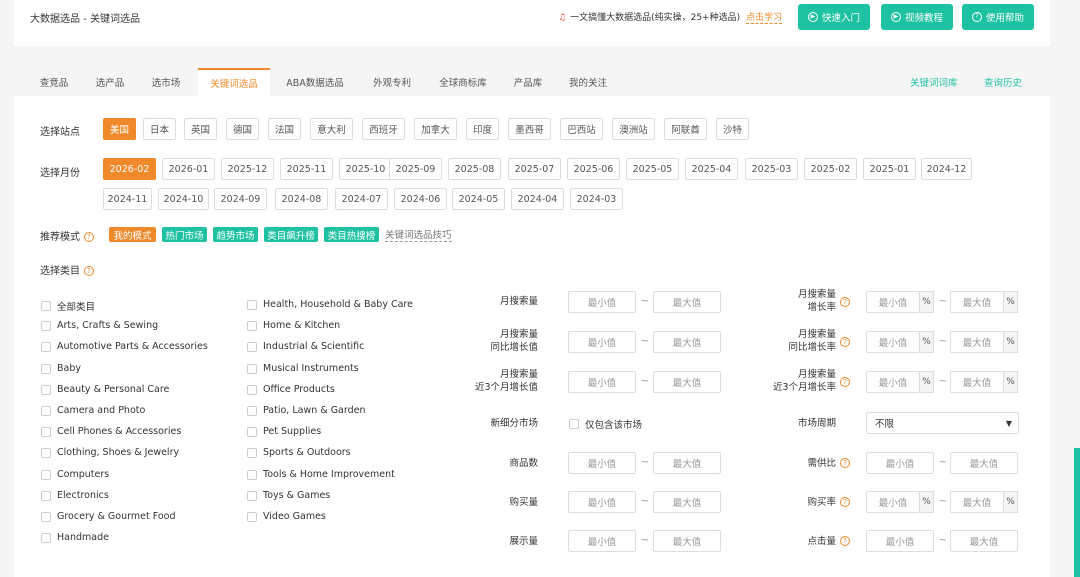 This screenshot has height=577, width=1080. What do you see at coordinates (984, 463) in the screenshot?
I see `supply-demand-max-input: 最大值` at bounding box center [984, 463].